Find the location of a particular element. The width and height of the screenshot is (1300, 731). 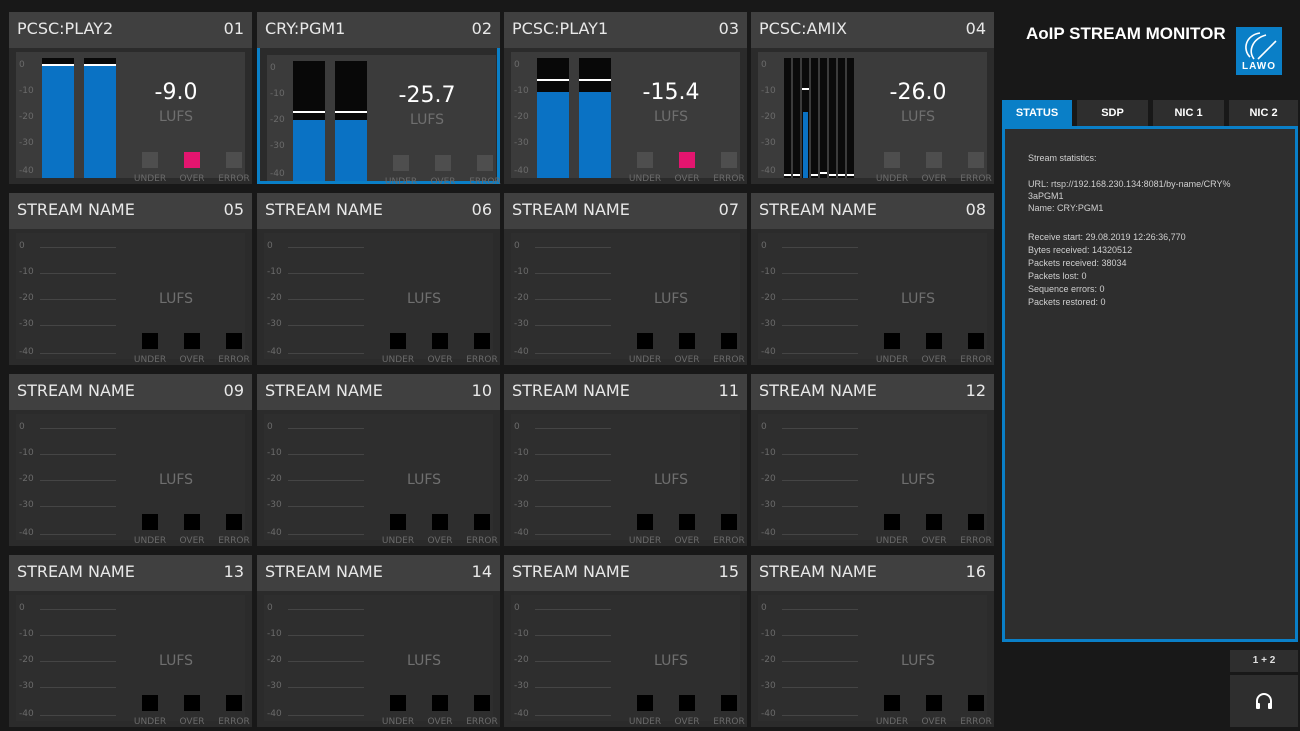

stats-receive-start: Receive start: 29.08.2019 12:26:36,770 is located at coordinates (1107, 237).